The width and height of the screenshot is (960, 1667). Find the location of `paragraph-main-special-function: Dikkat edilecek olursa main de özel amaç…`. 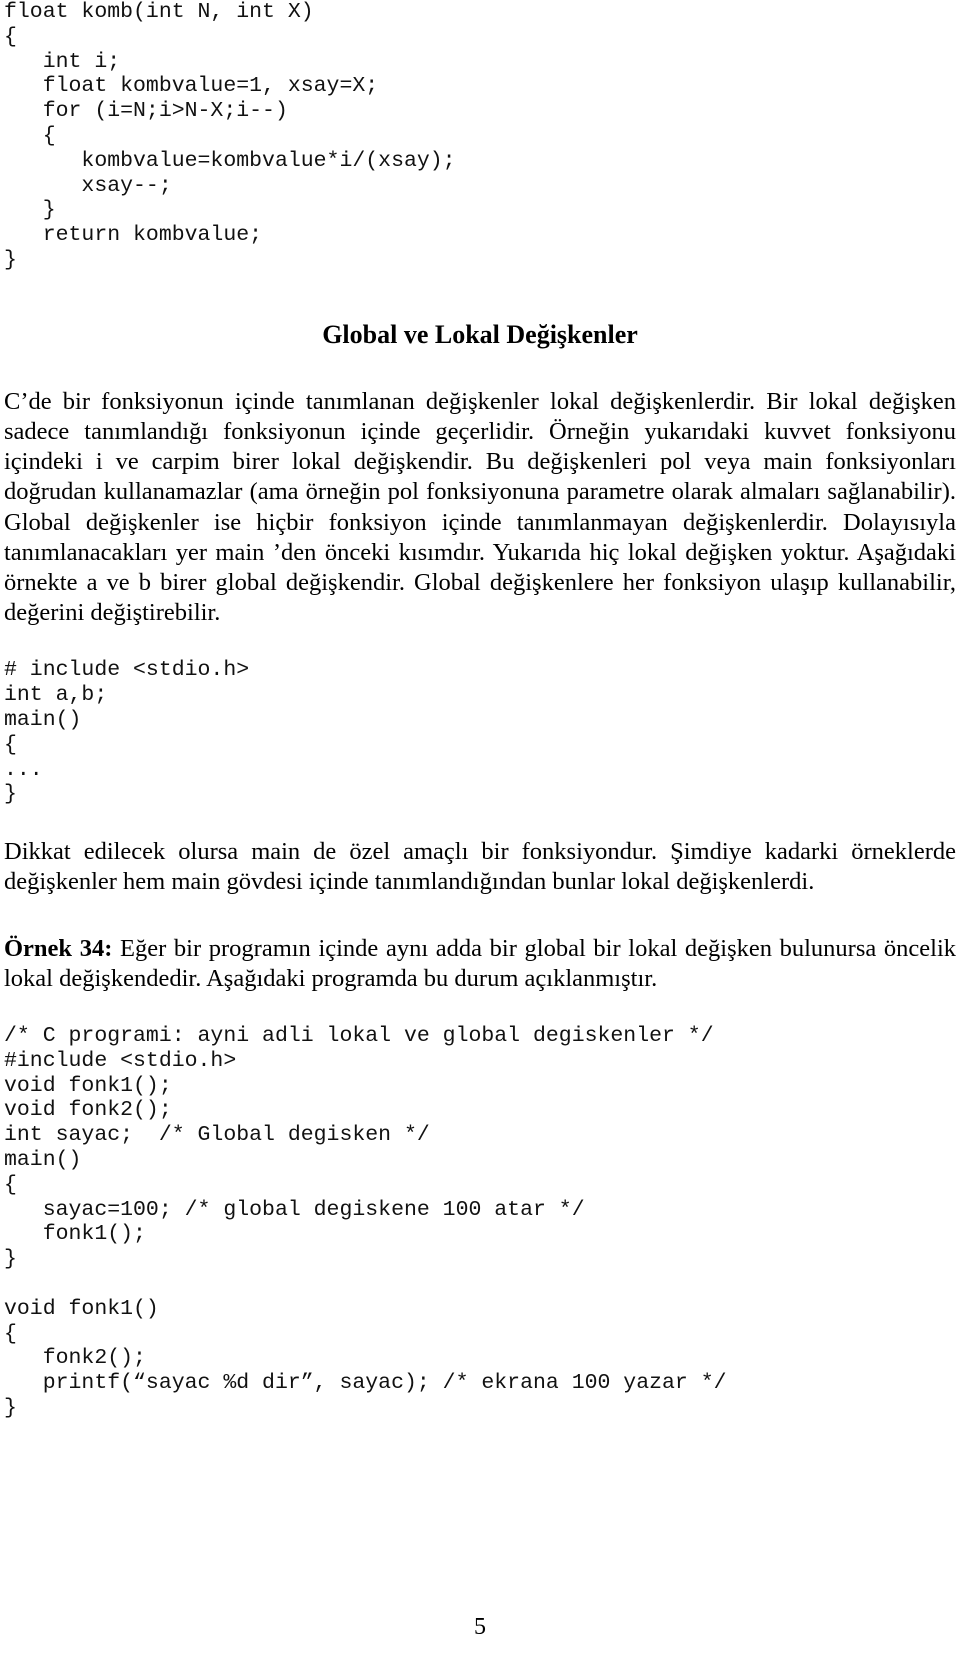

paragraph-main-special-function: Dikkat edilecek olursa main de özel amaç… is located at coordinates (480, 867).